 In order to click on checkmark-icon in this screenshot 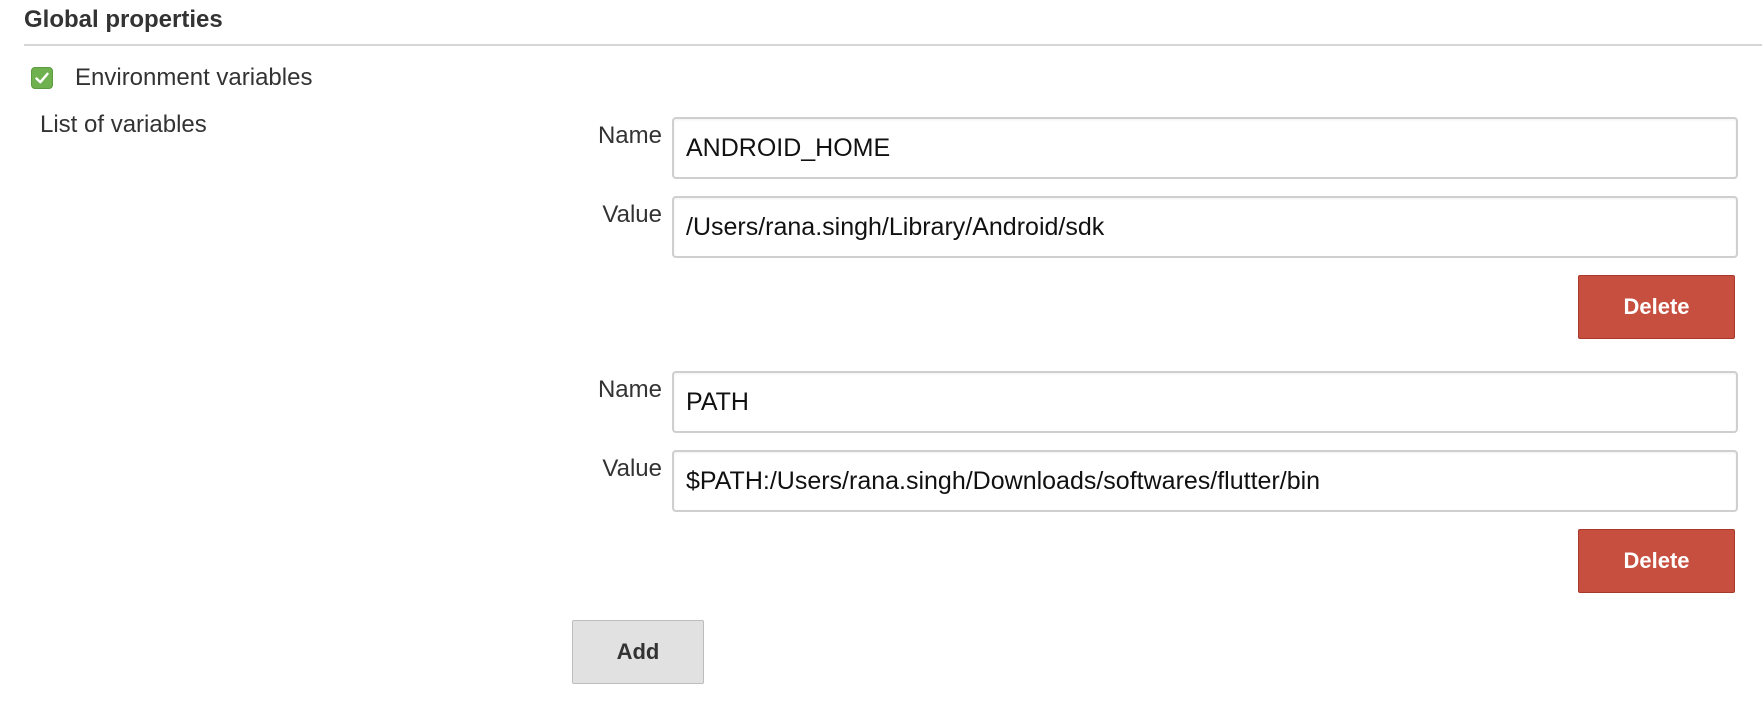, I will do `click(42, 78)`.